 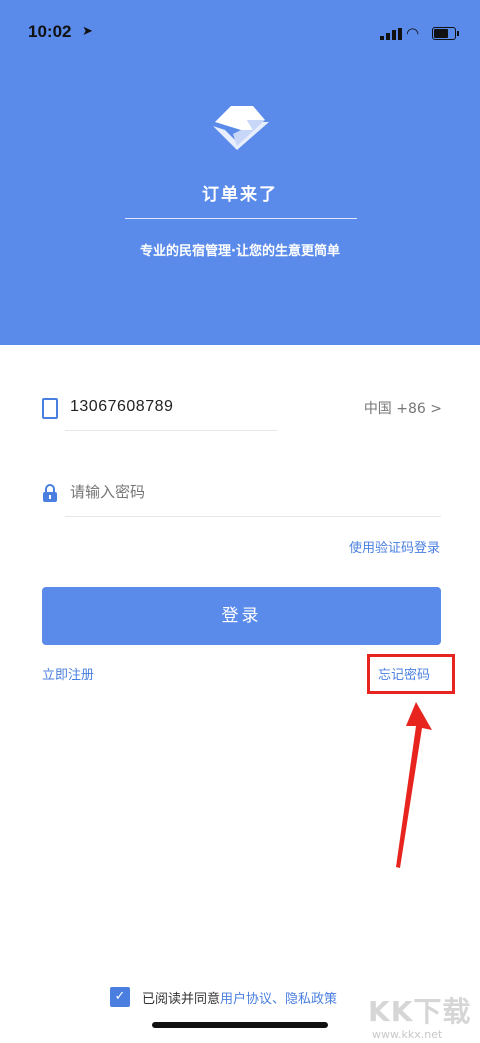 What do you see at coordinates (50, 493) in the screenshot?
I see `lock-icon` at bounding box center [50, 493].